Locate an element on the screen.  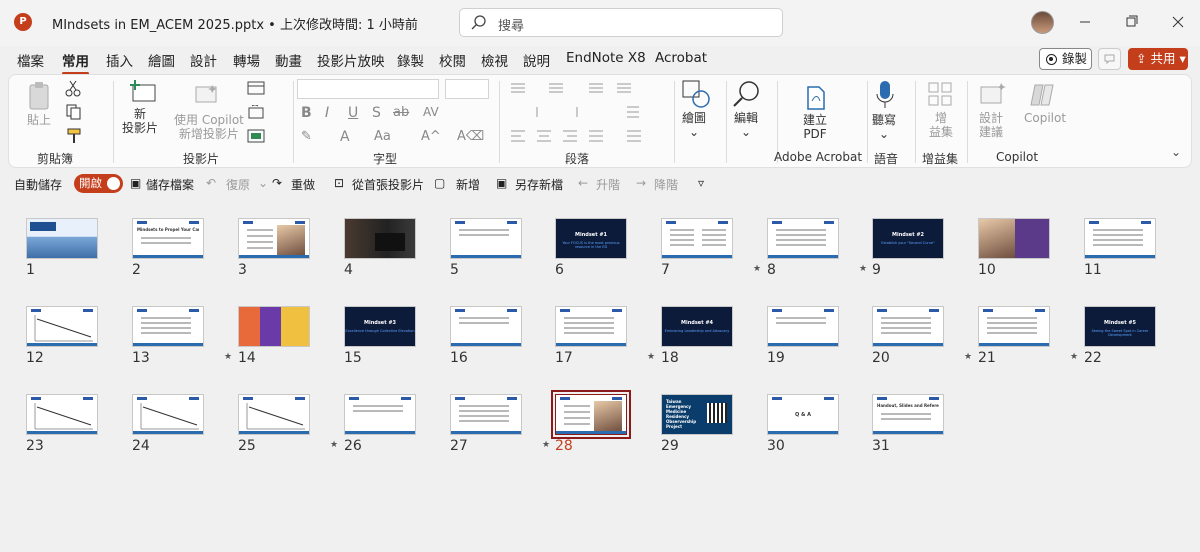
slide-thumbnail-cell: 17 ★ is located at coordinates (605, 336).